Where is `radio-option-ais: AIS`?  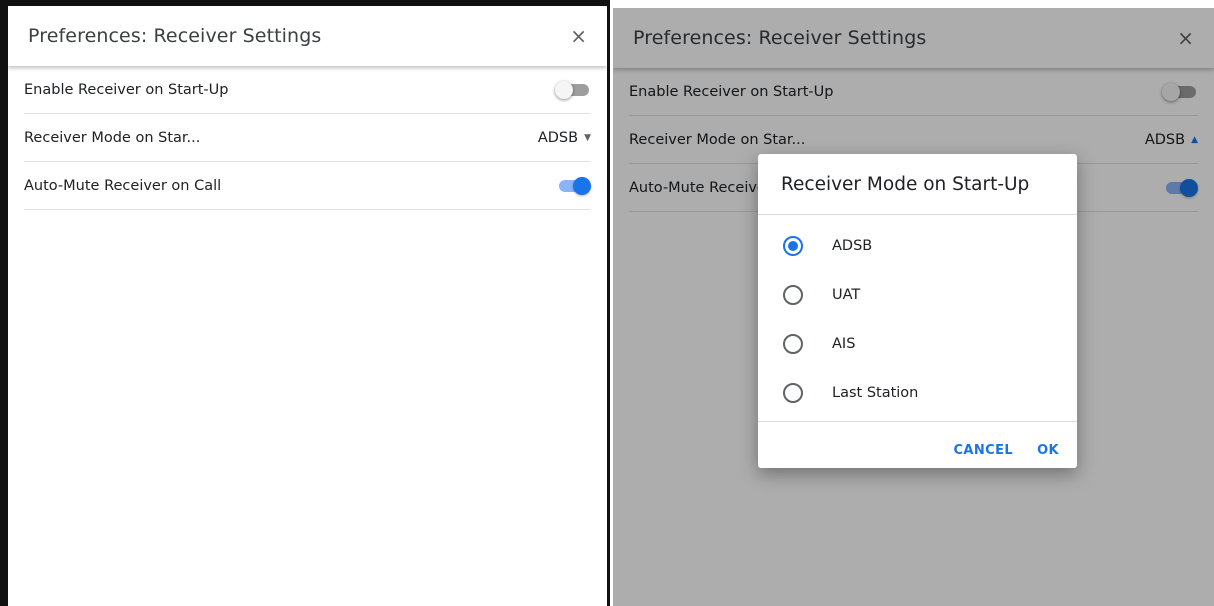 radio-option-ais: AIS is located at coordinates (917, 343).